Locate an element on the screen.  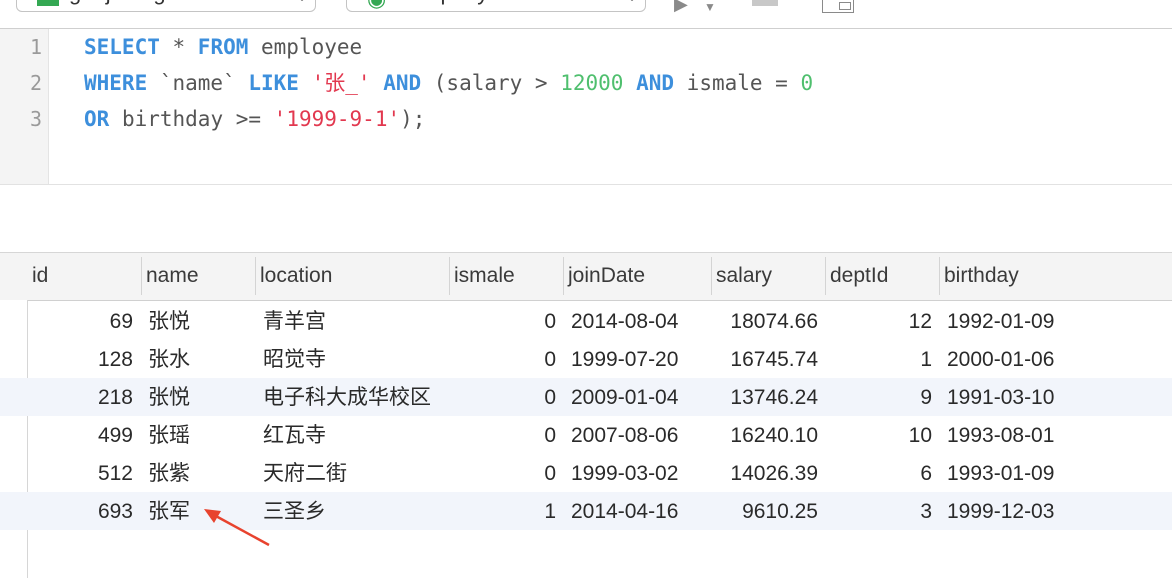
annotation-arrow-icon is located at coordinates (237, 528).